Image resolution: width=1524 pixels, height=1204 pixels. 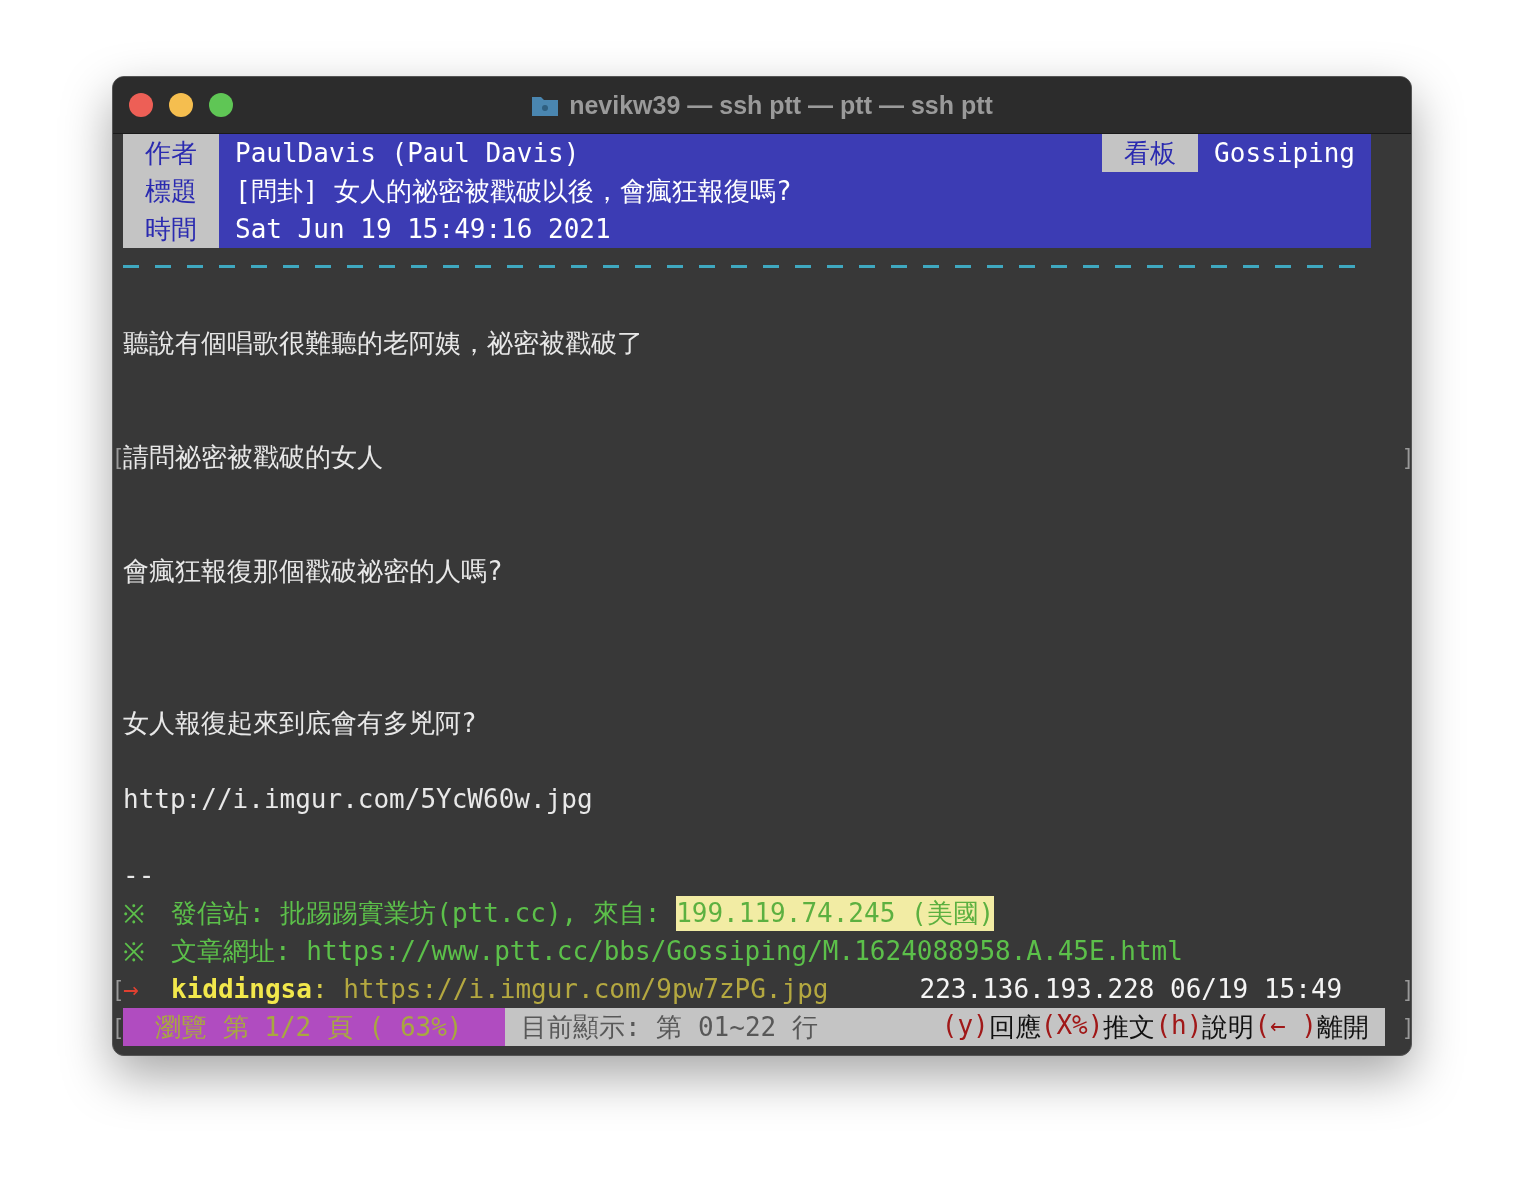 I want to click on header-label: 作者, so click(x=171, y=153).